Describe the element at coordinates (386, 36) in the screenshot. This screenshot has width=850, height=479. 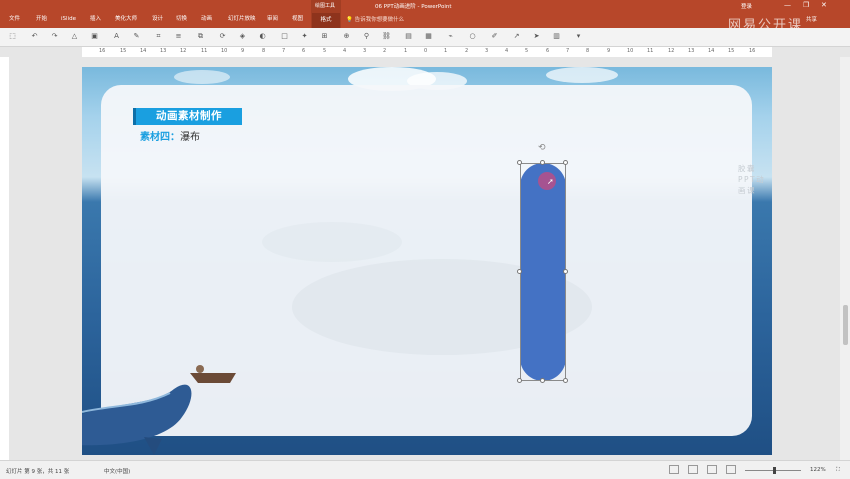
I see `link-icon: ⛓` at that location.